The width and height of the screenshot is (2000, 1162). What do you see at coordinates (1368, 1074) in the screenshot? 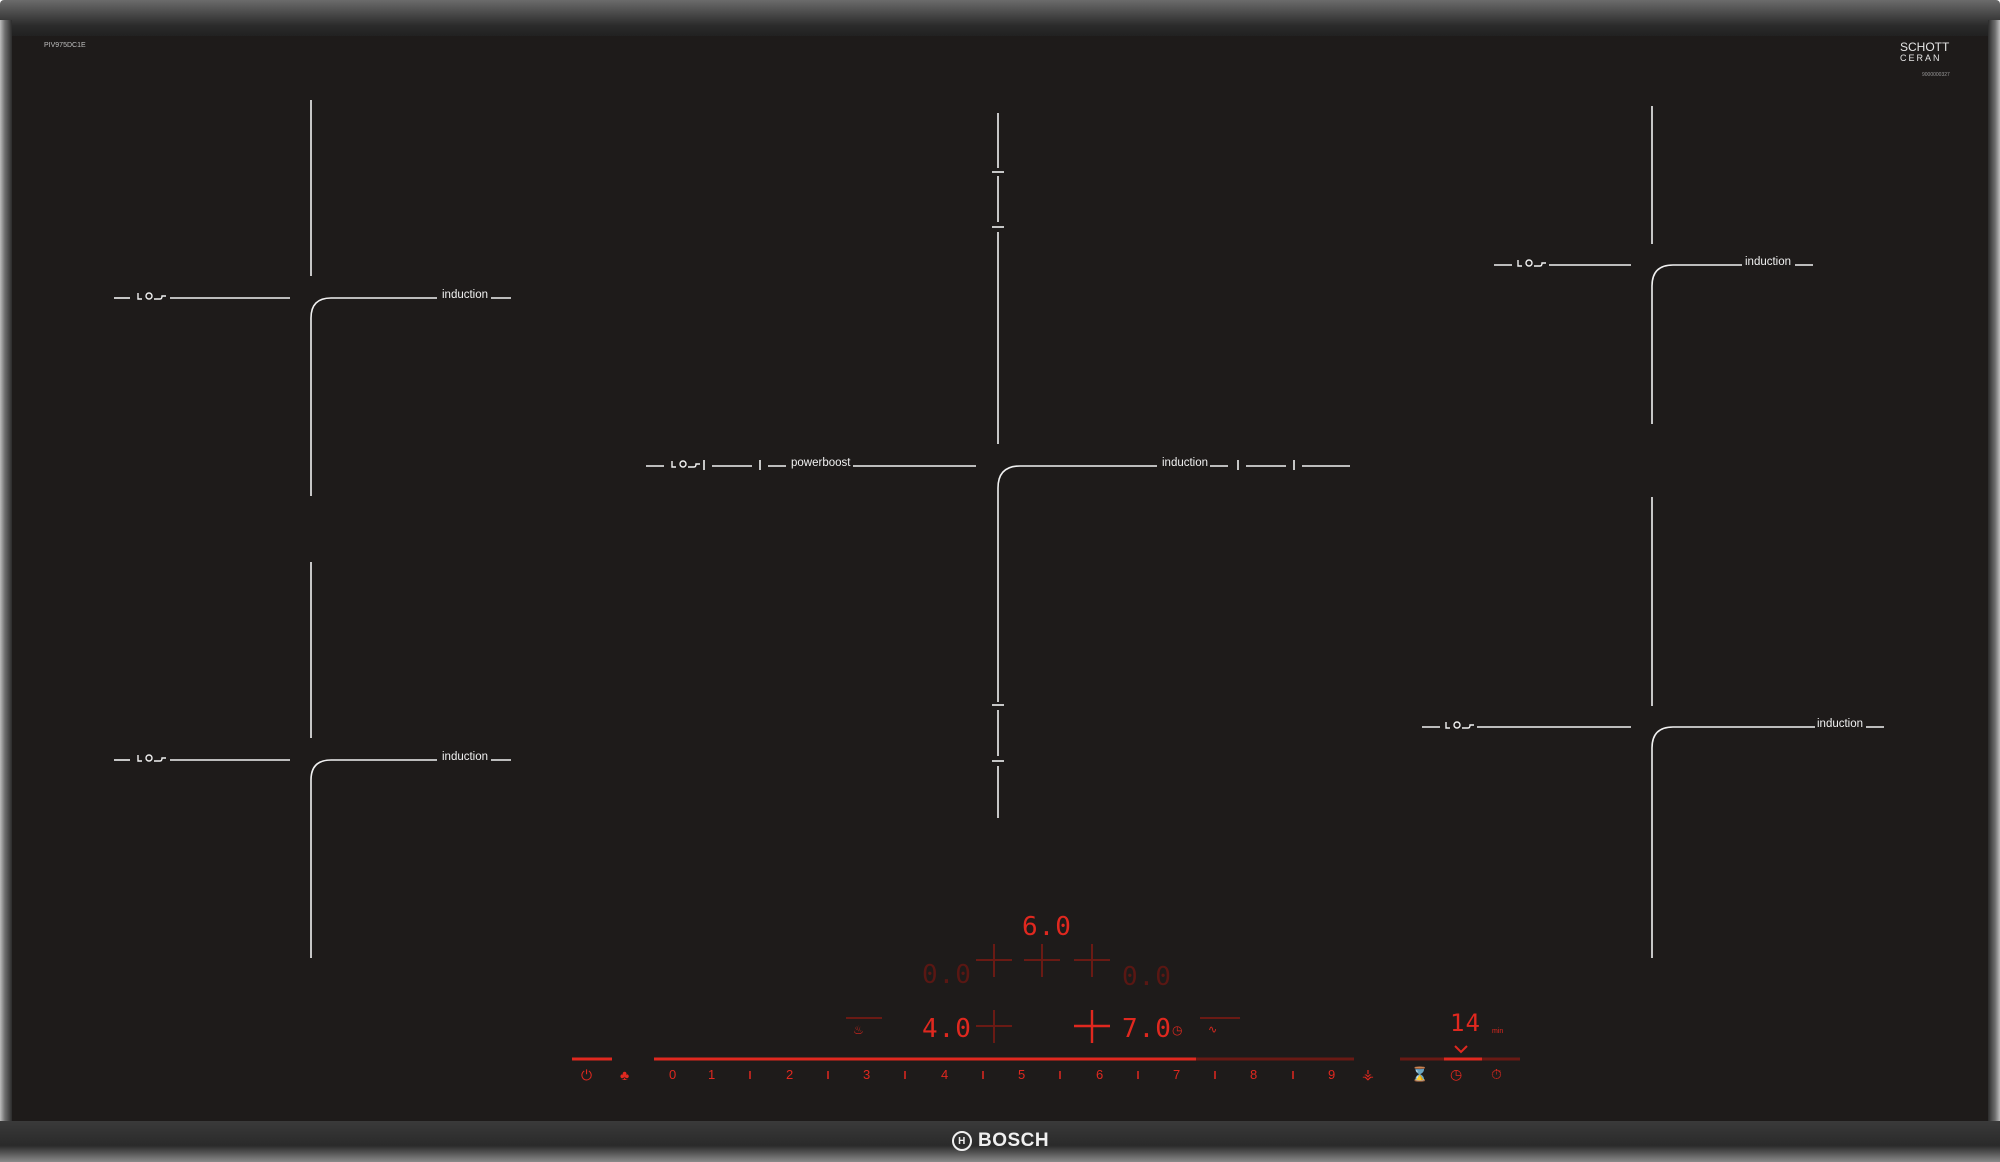
I see `boost-icon: ⚶` at bounding box center [1368, 1074].